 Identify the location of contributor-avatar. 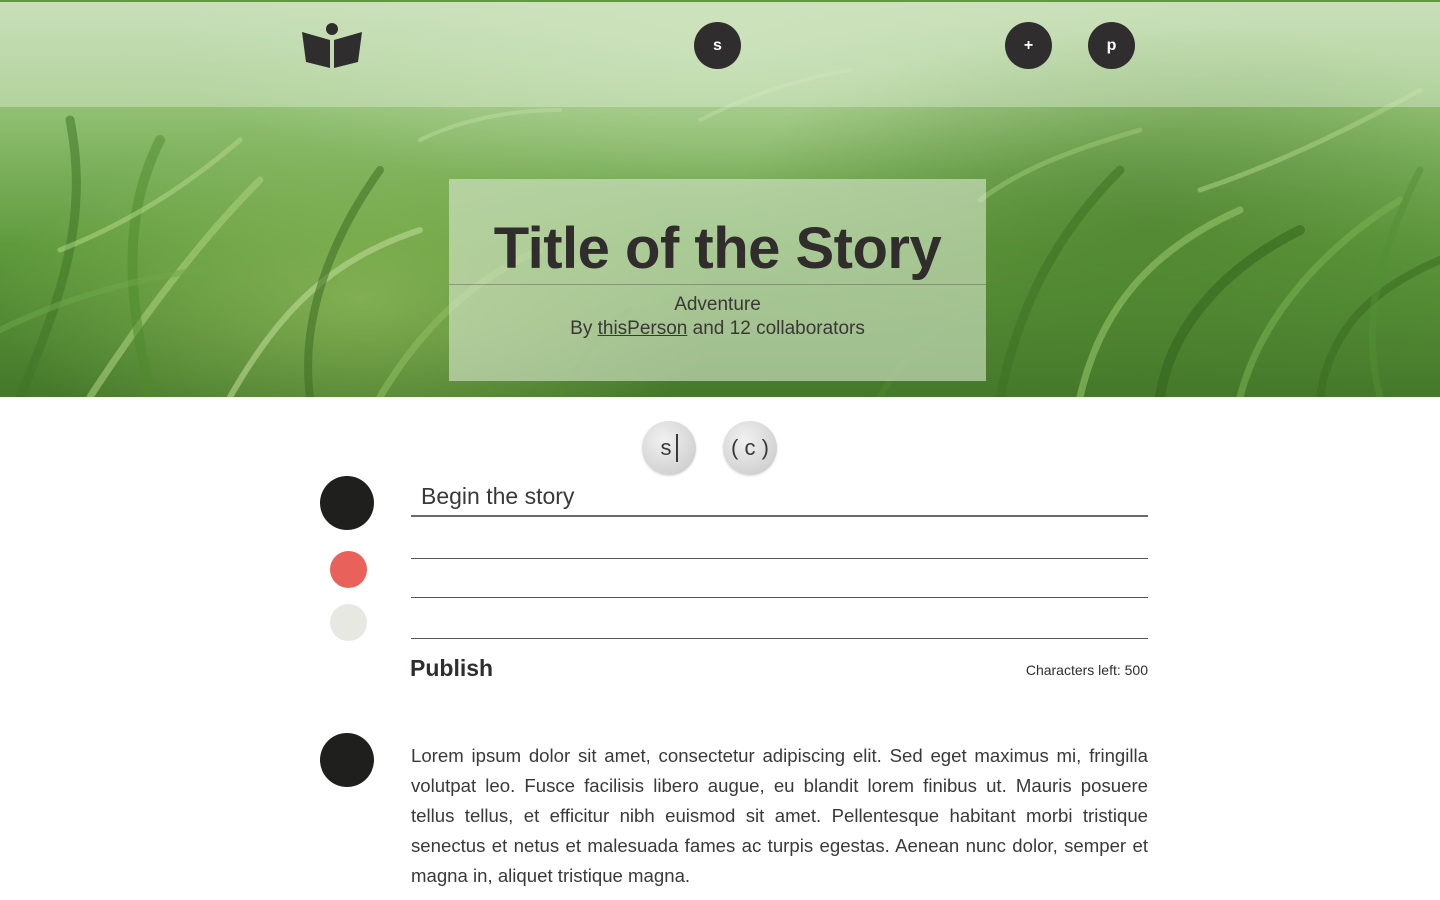
(347, 760).